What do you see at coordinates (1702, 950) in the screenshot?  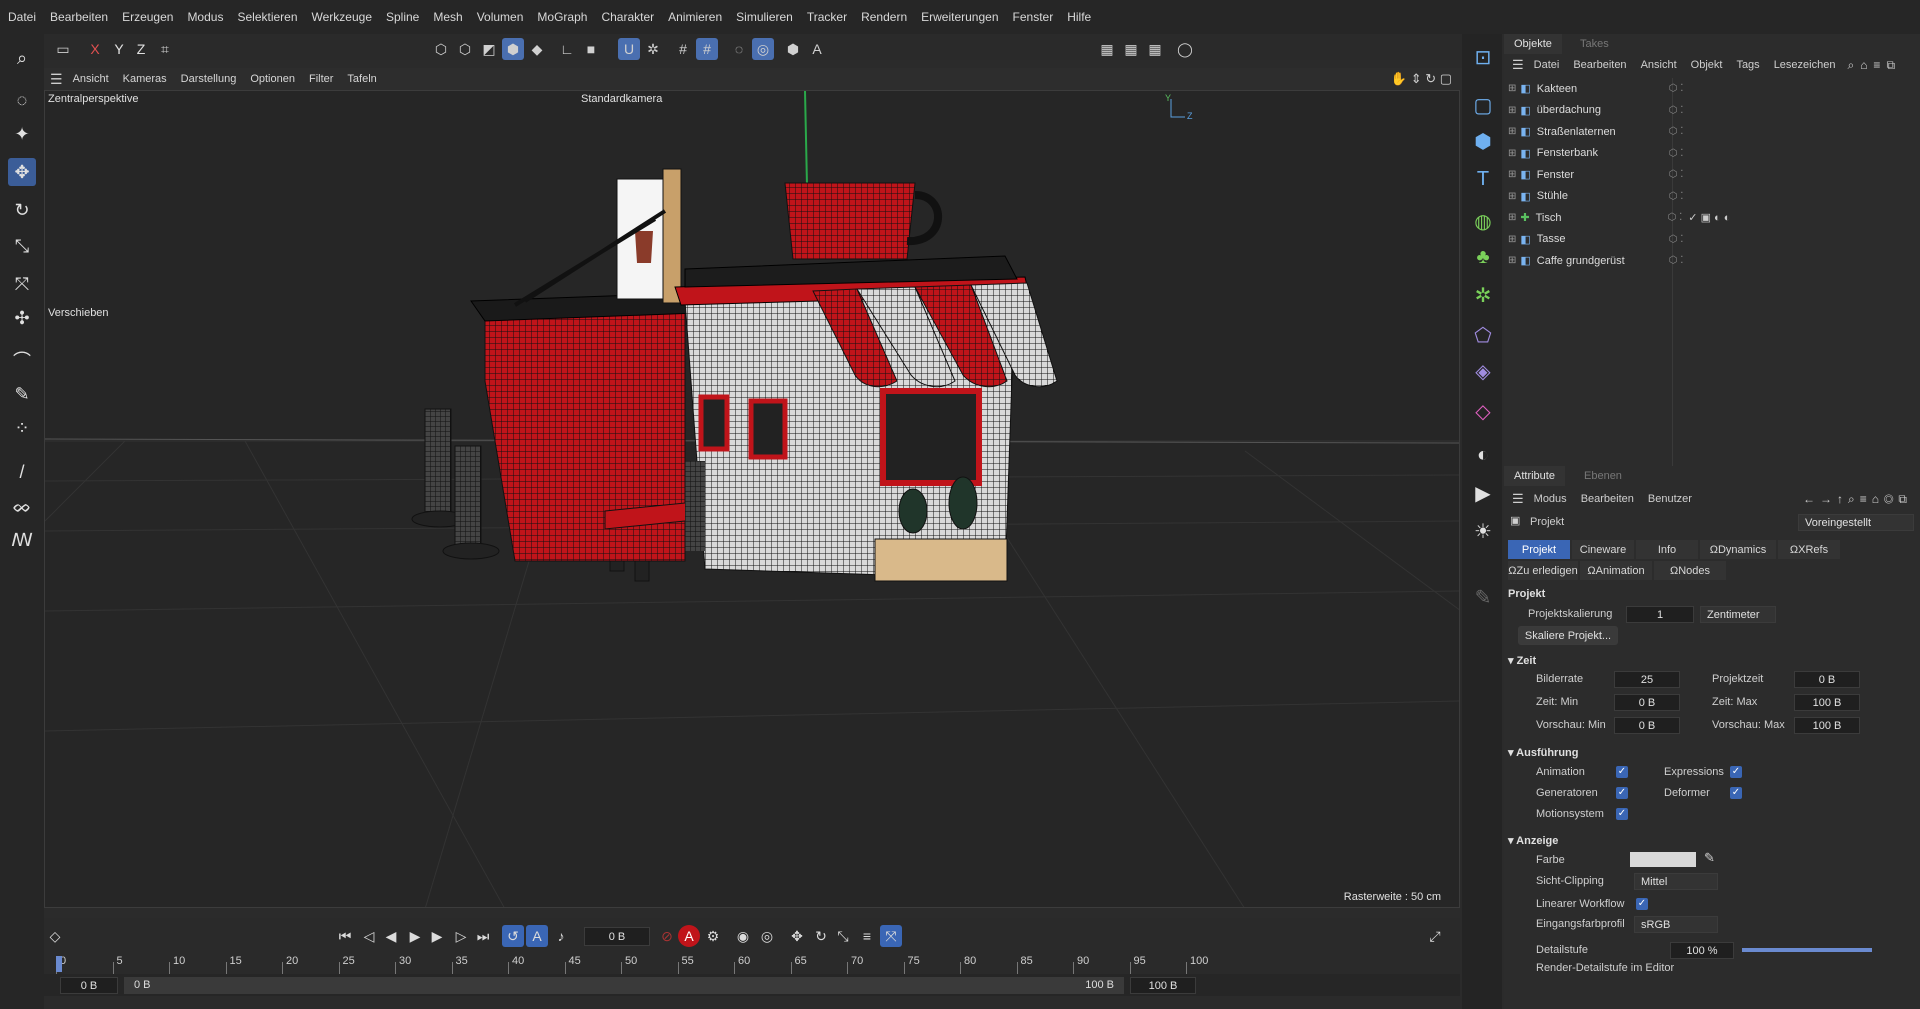 I see `detailstufe-input: 100 %` at bounding box center [1702, 950].